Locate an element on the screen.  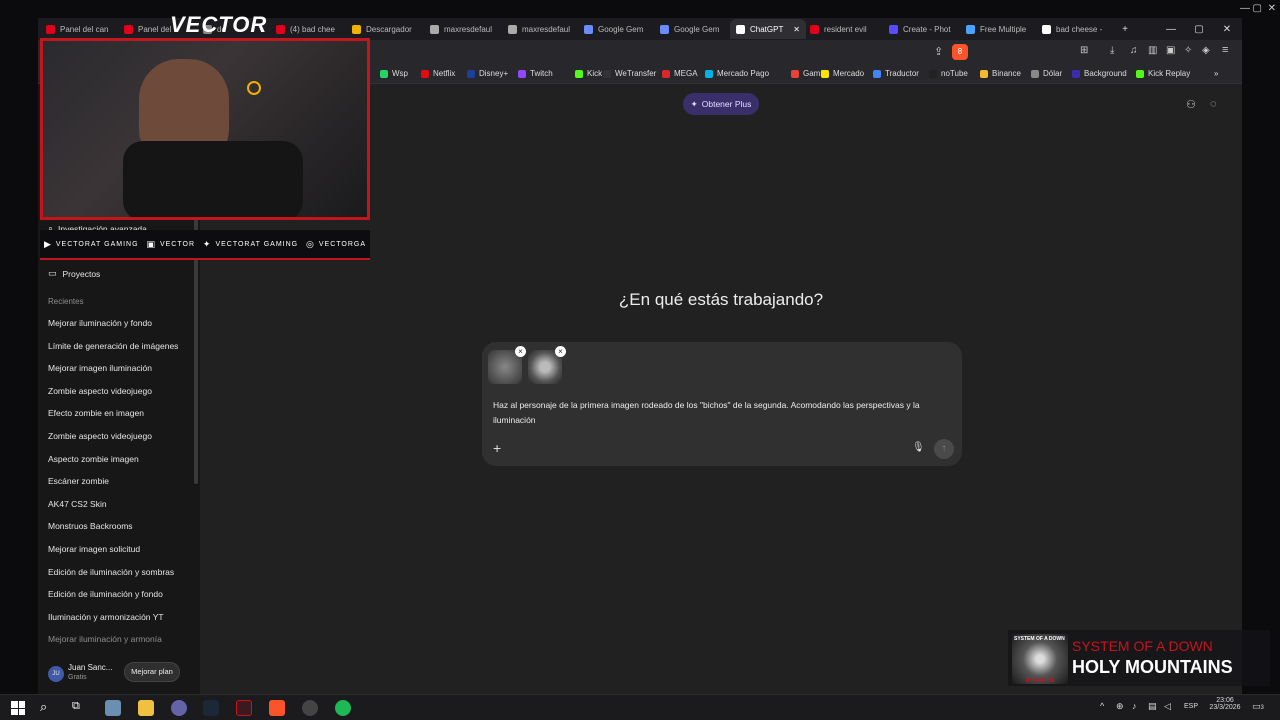
obs-icon is located at coordinates (310, 708).